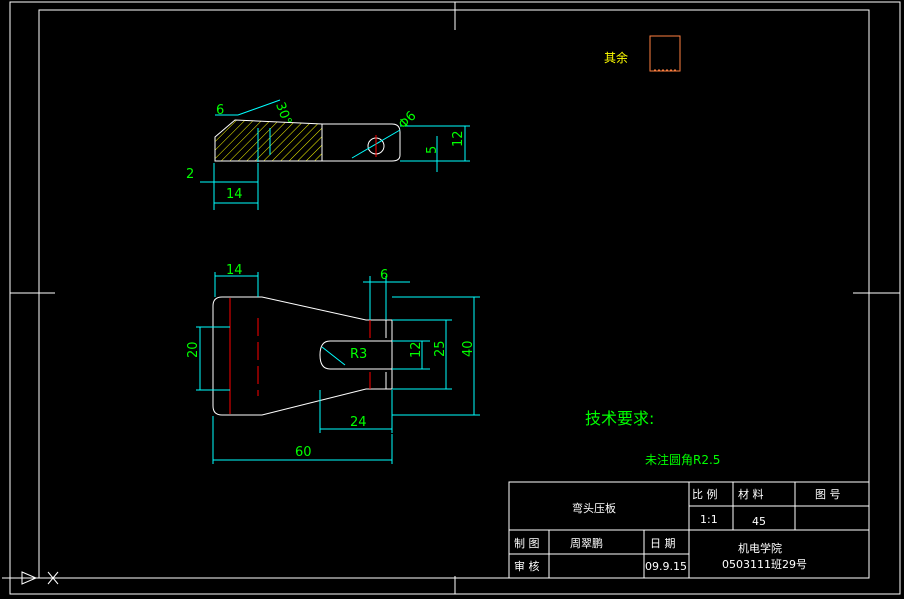 This screenshot has width=904, height=599. Describe the element at coordinates (193, 349) in the screenshot. I see `dim-20: 20` at that location.